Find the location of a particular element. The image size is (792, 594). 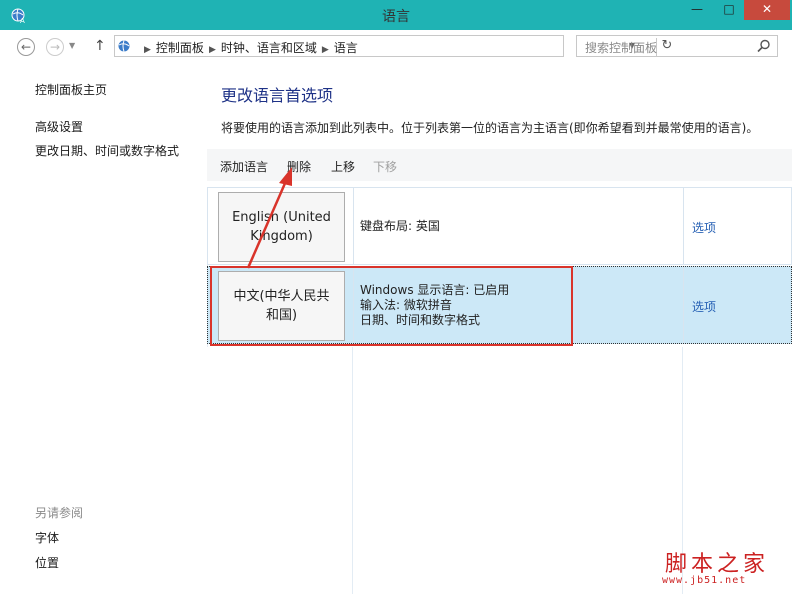

navigation-bar: ← → ▼ ↑ ▶ 控制面板 ▶ 时钟、语言和区域 ▶ 语言 ▼ ↻ 搜索控制面板 is located at coordinates (396, 47).